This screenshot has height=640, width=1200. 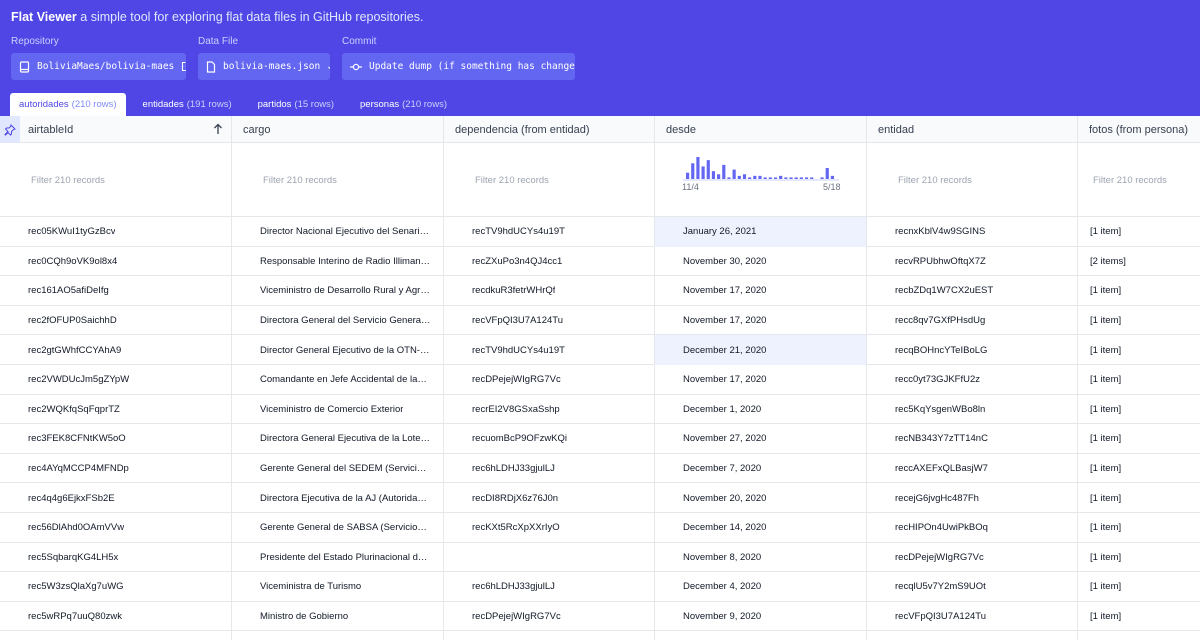 What do you see at coordinates (116, 439) in the screenshot?
I see `cell-airtableid: rec3FEK8CFNtKW5oO` at bounding box center [116, 439].